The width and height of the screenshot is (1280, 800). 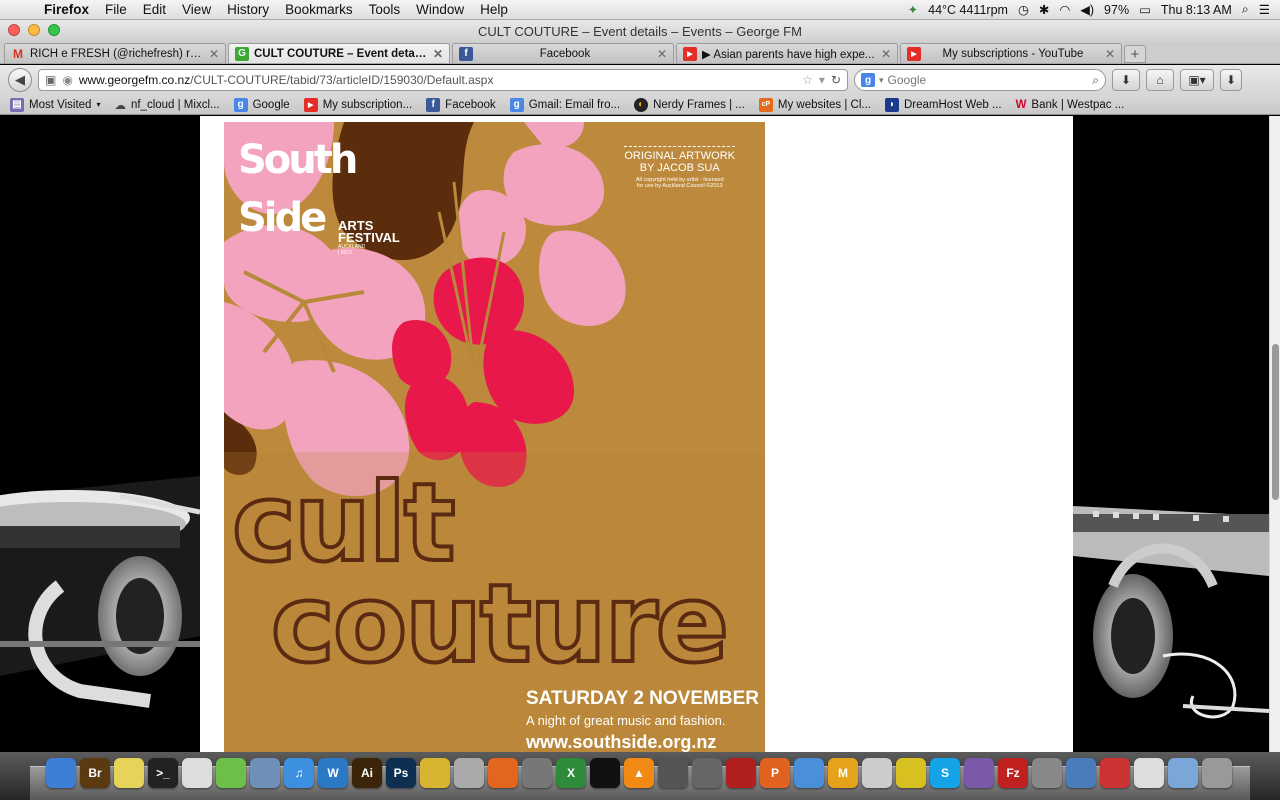 I want to click on unity-icon, so click(x=673, y=773).